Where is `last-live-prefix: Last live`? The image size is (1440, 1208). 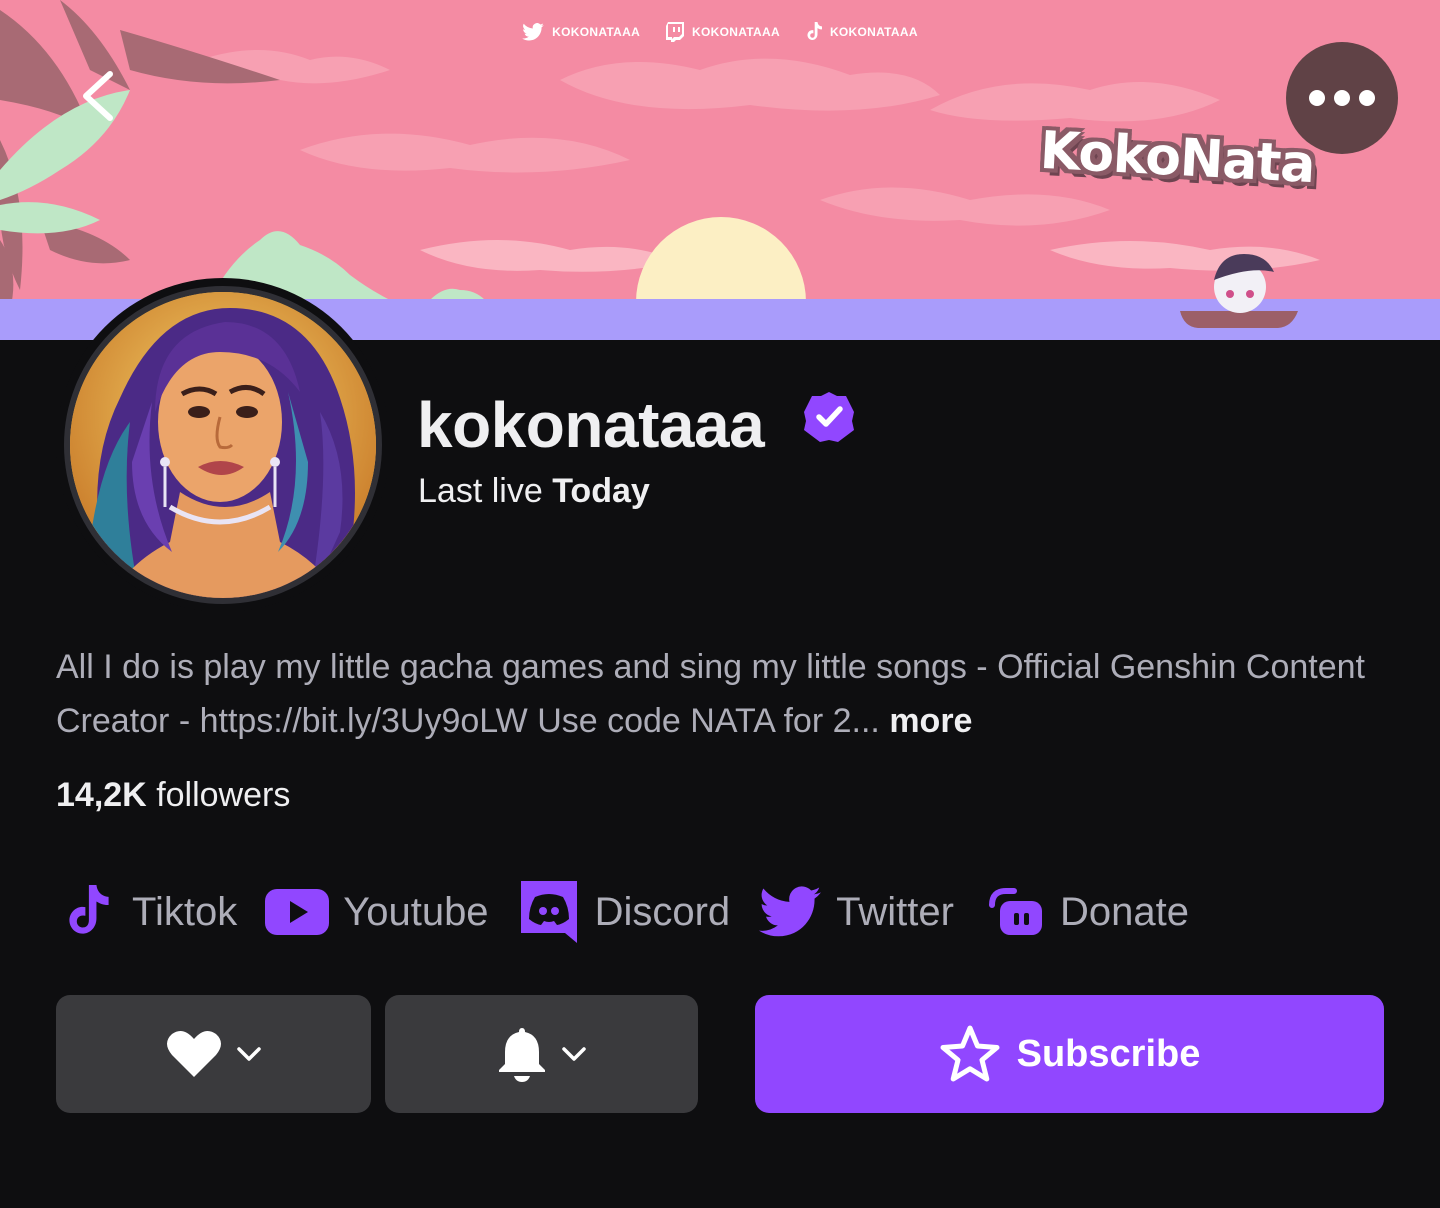
last-live-prefix: Last live is located at coordinates (480, 491).